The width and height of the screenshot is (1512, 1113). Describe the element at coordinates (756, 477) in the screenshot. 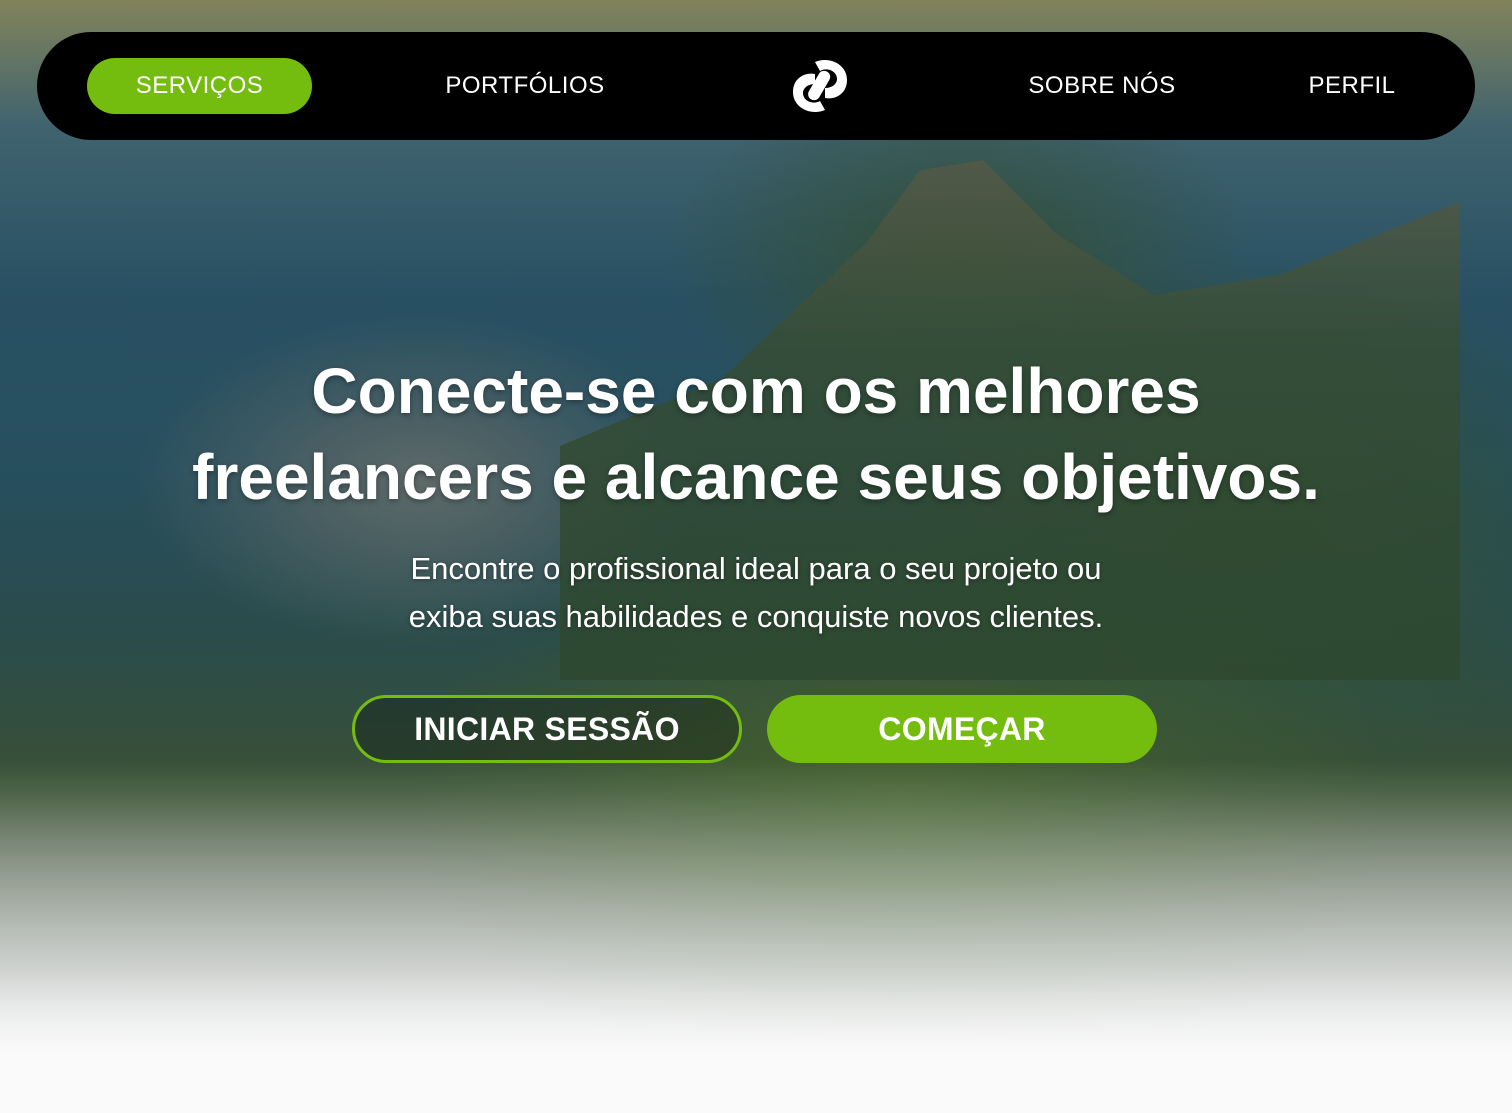

I see `headline-line-2: freelancers e alcance seus objetivos.` at that location.